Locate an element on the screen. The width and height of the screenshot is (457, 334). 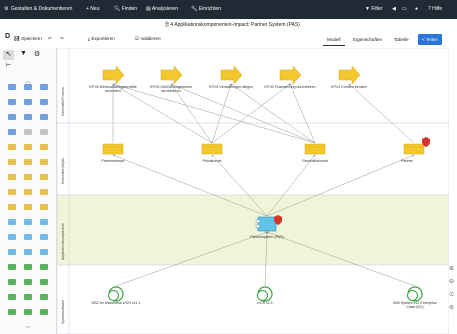
object-label-2: Privatkunde is located at coordinates (212, 161).